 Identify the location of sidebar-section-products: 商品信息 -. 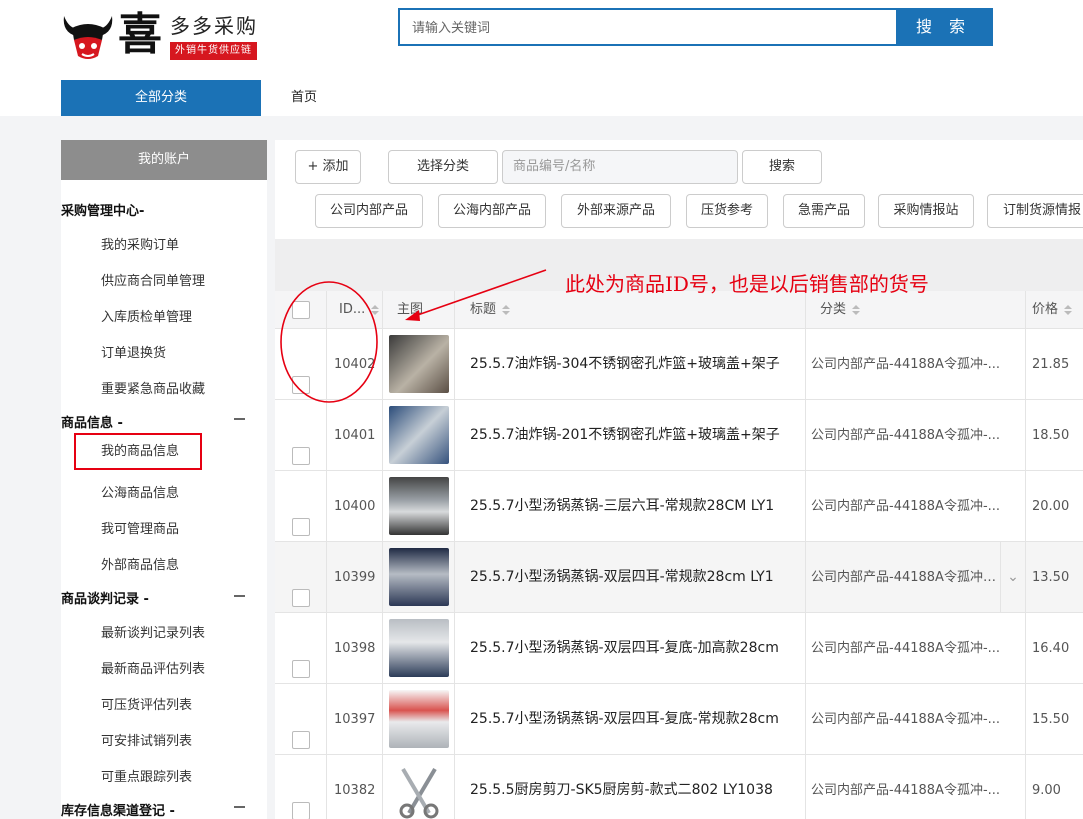
(92, 421).